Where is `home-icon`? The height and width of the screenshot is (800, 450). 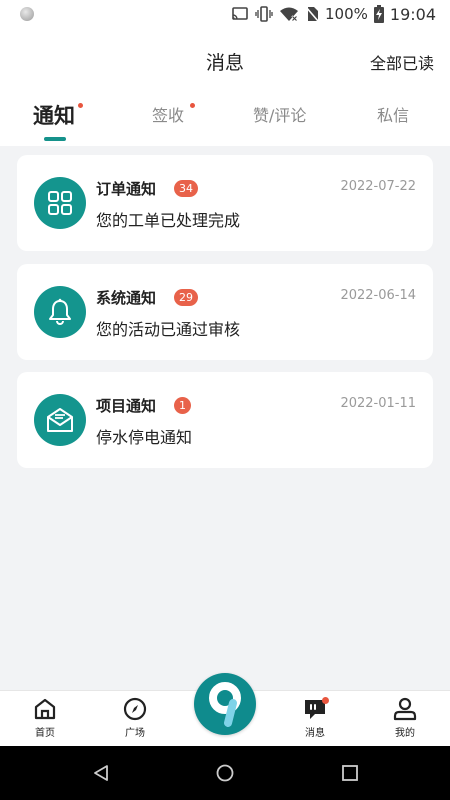 home-icon is located at coordinates (45, 709).